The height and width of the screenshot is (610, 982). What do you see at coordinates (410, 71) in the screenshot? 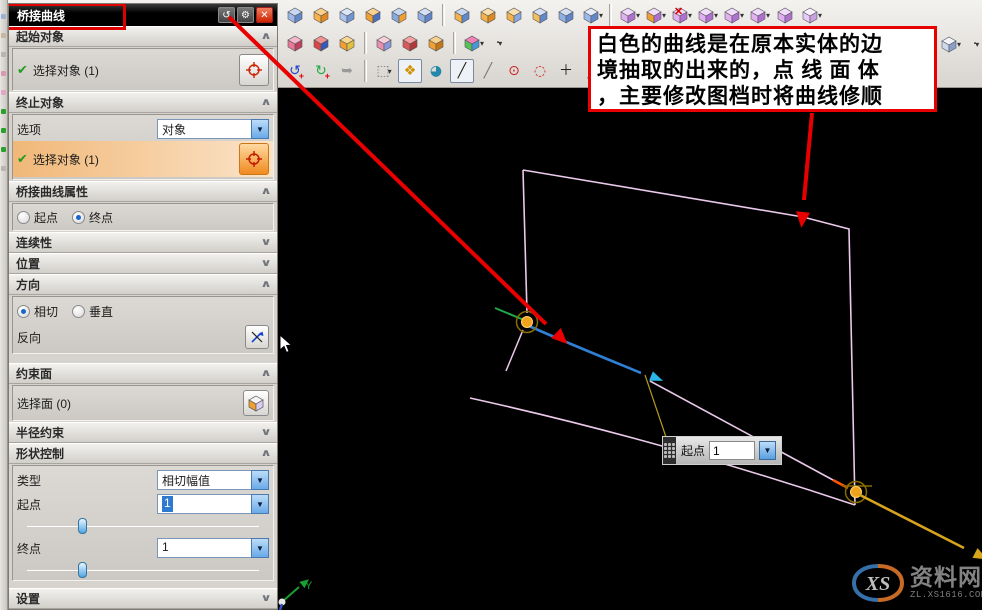
I see `snap-point-toggle-icon: ❖` at bounding box center [410, 71].